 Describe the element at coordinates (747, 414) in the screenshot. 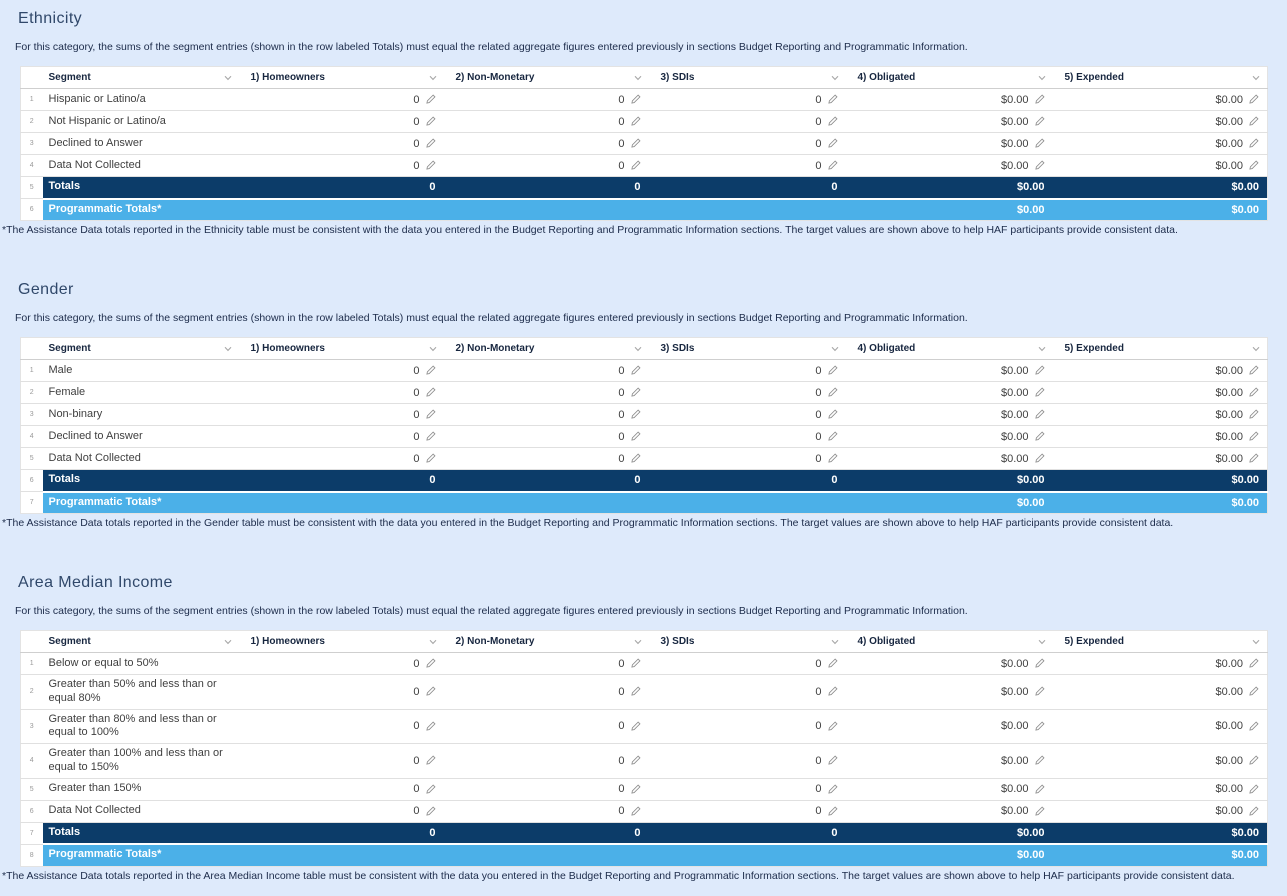

I see `value-cell-sdis: 0` at that location.